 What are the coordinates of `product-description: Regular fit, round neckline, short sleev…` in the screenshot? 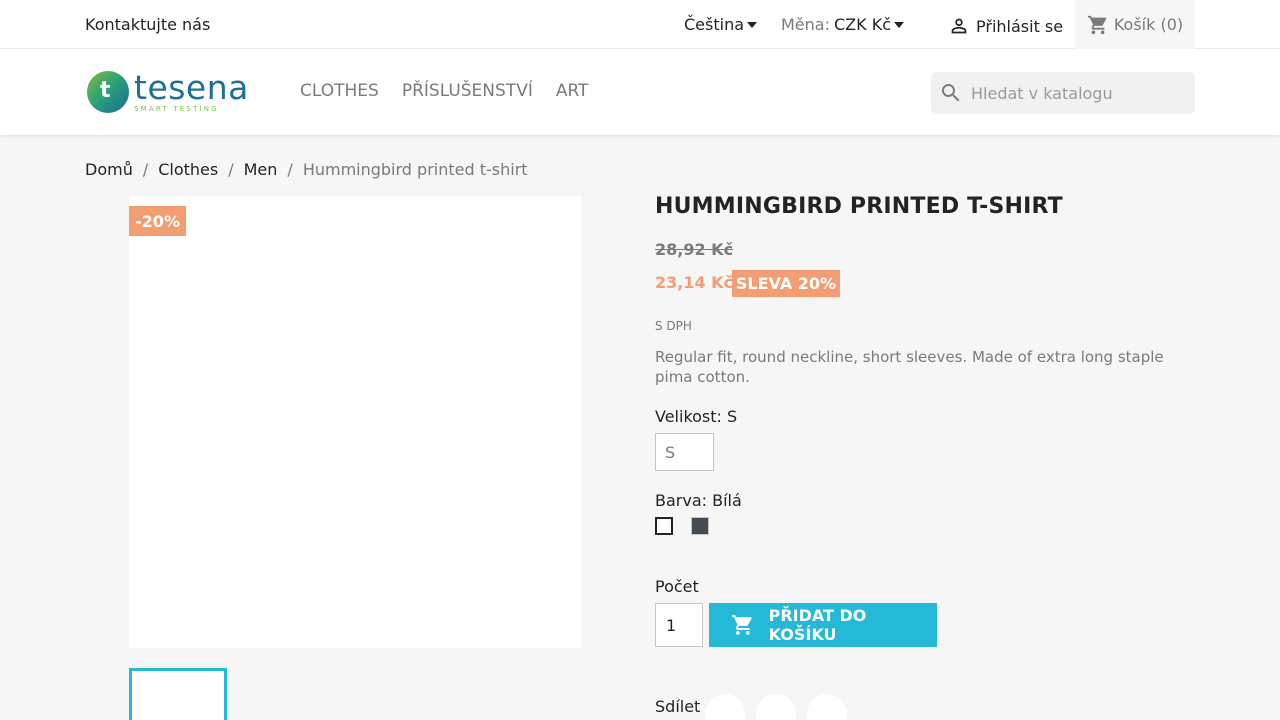 It's located at (909, 367).